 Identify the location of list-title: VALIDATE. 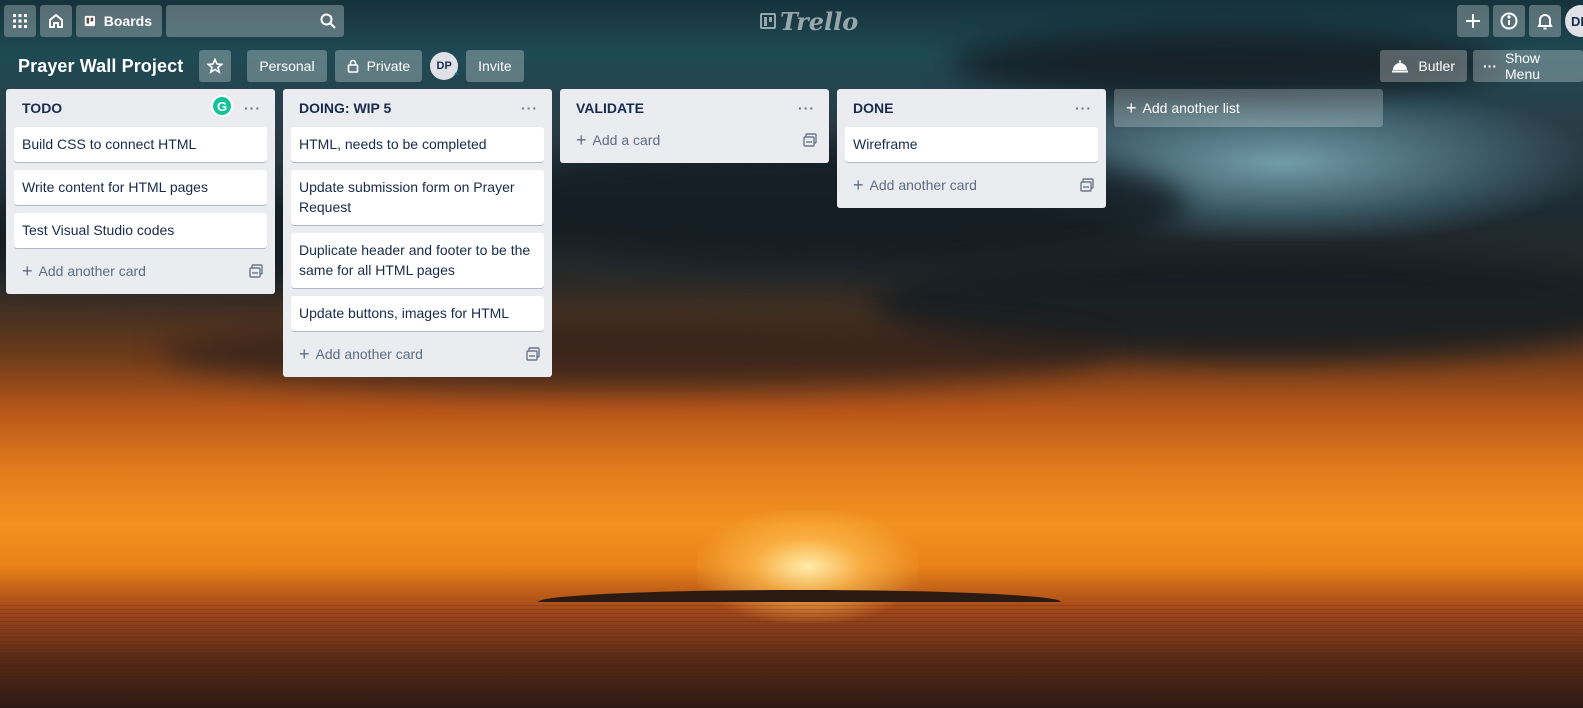
(610, 108).